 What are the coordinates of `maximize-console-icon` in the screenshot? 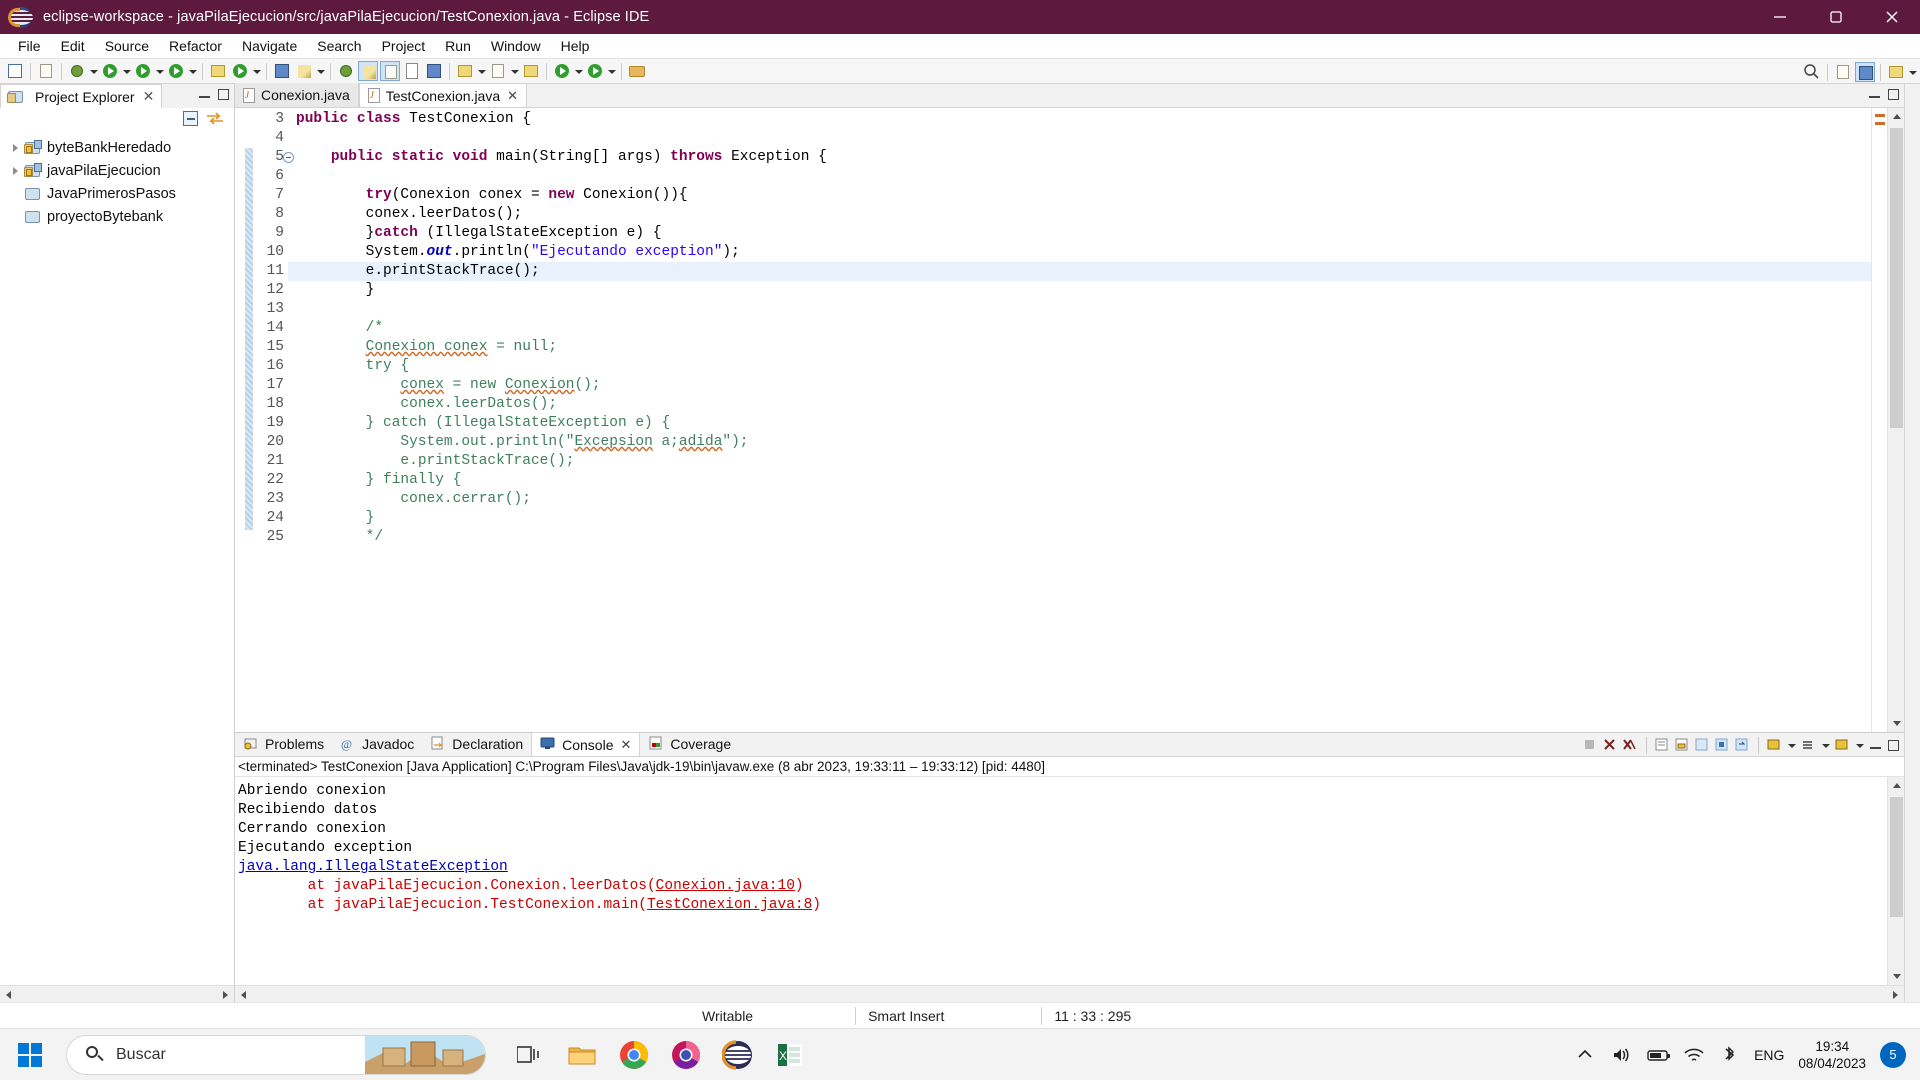 It's located at (1893, 745).